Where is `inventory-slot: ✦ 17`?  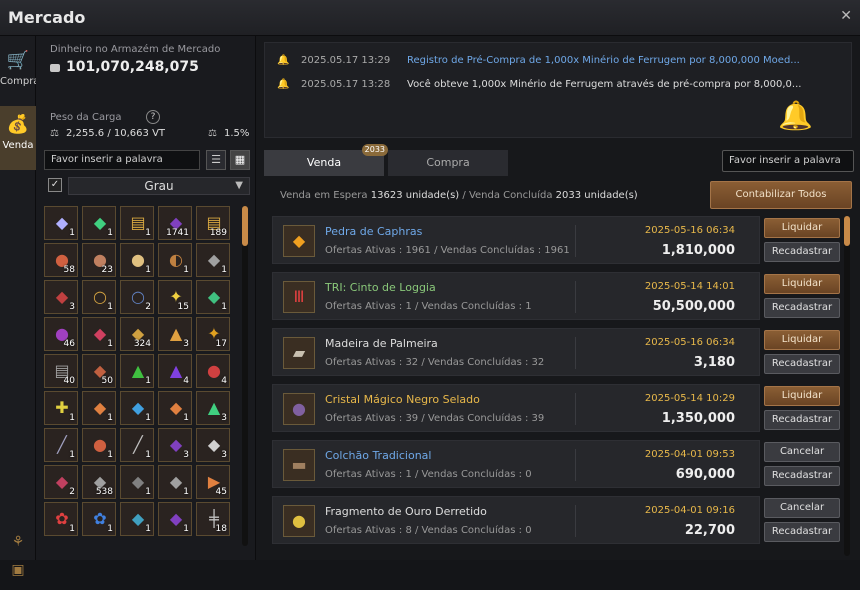
inventory-slot: ✦ 17 is located at coordinates (213, 334).